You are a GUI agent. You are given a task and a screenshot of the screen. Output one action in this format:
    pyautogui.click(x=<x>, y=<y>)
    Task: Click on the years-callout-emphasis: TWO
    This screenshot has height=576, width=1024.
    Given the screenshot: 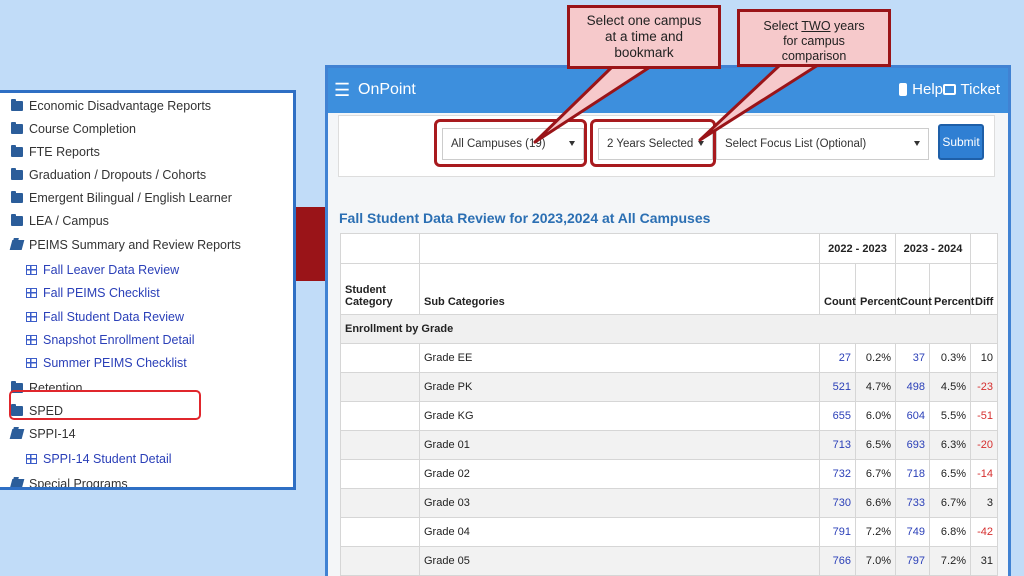 What is the action you would take?
    pyautogui.click(x=816, y=26)
    